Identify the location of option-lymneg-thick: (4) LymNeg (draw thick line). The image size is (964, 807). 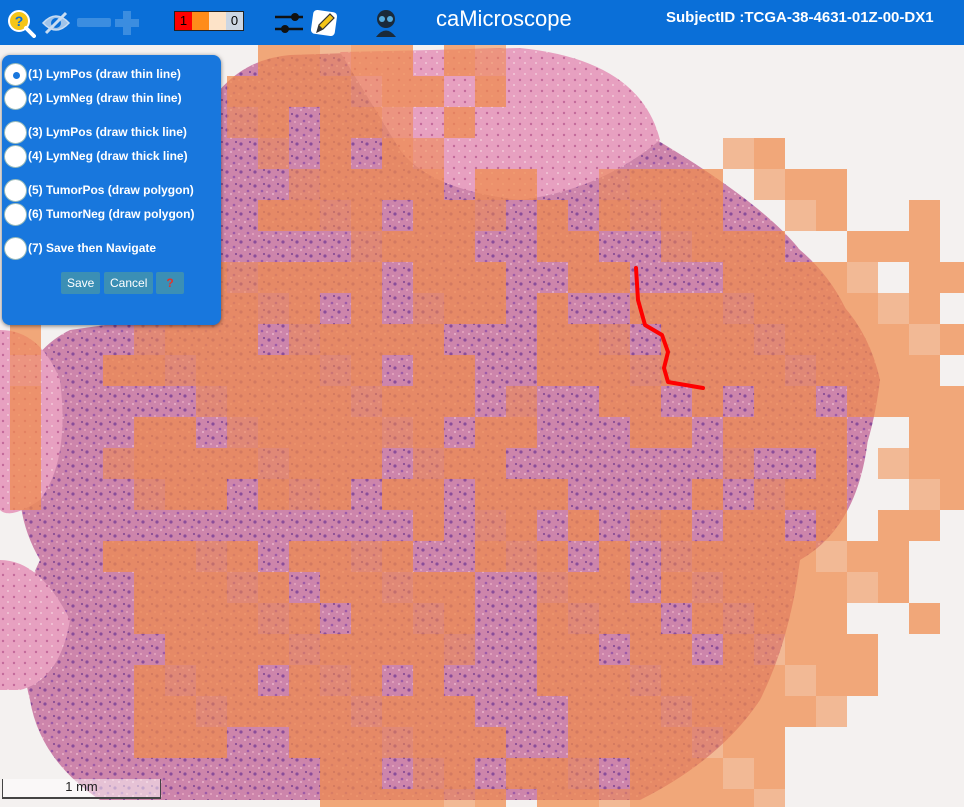
(96, 156).